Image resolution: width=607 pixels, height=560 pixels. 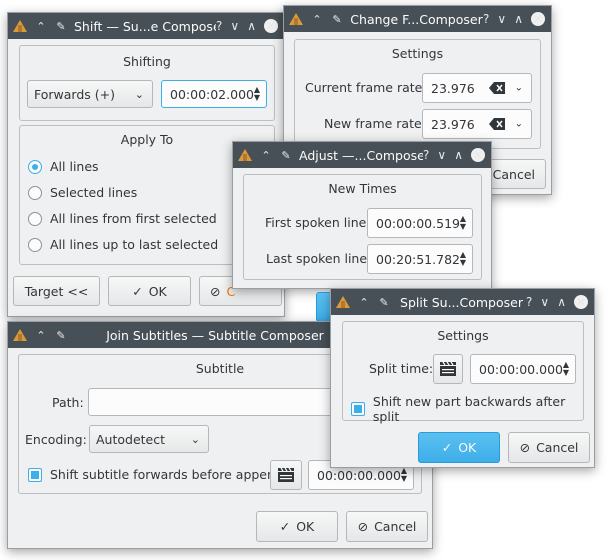 What do you see at coordinates (56, 439) in the screenshot?
I see `encoding-label: Encoding:` at bounding box center [56, 439].